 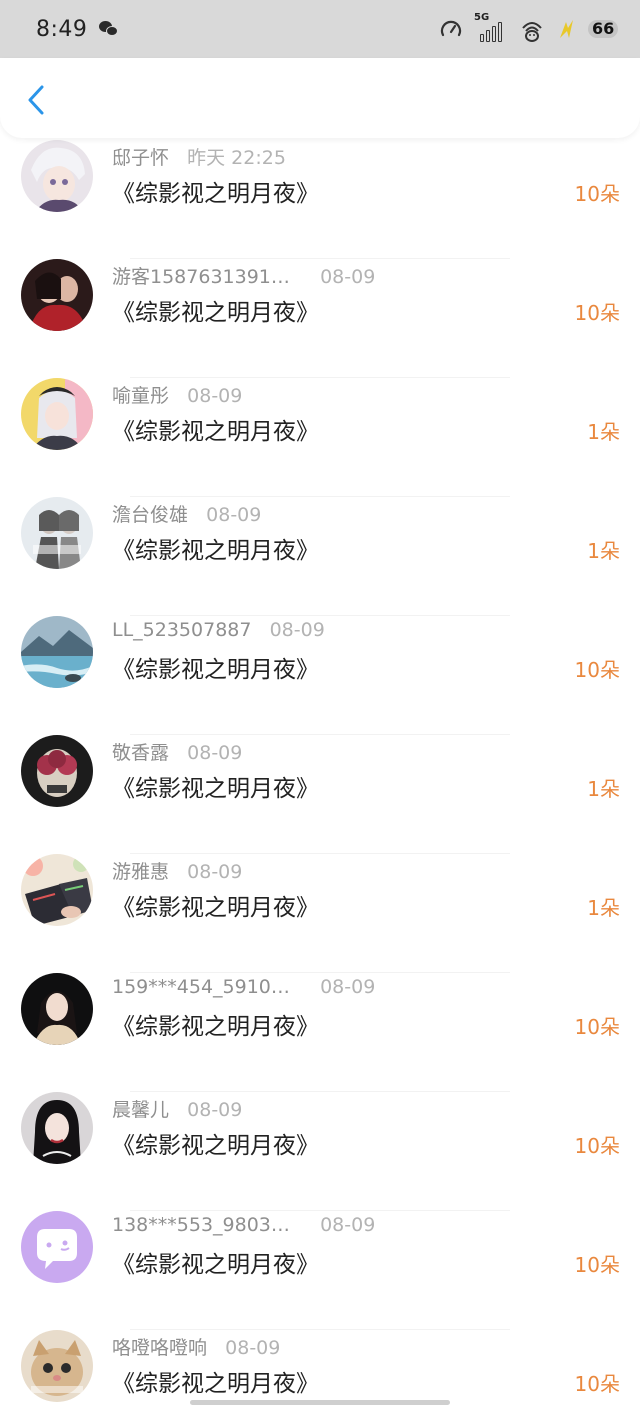 I want to click on gauge-icon, so click(x=451, y=28).